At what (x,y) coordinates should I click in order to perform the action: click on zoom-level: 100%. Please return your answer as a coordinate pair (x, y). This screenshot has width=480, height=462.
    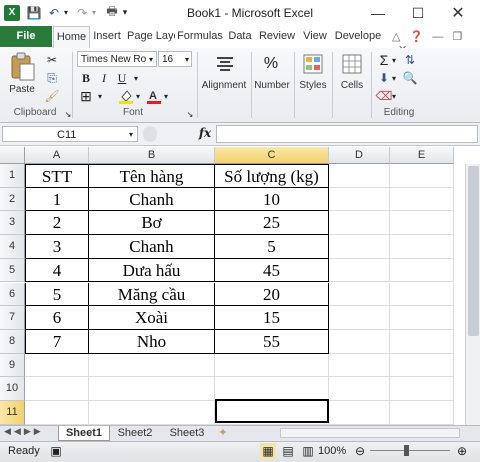
    Looking at the image, I should click on (332, 451).